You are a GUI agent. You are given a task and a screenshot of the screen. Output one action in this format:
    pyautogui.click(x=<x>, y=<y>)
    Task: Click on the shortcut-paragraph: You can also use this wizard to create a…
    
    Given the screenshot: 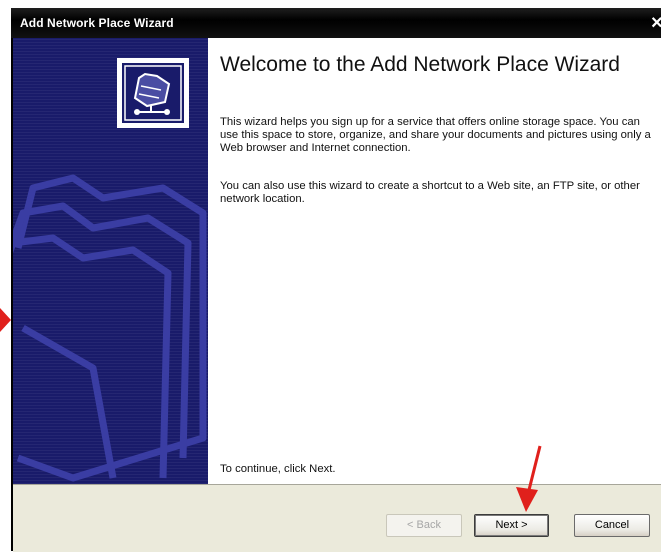 What is the action you would take?
    pyautogui.click(x=430, y=192)
    